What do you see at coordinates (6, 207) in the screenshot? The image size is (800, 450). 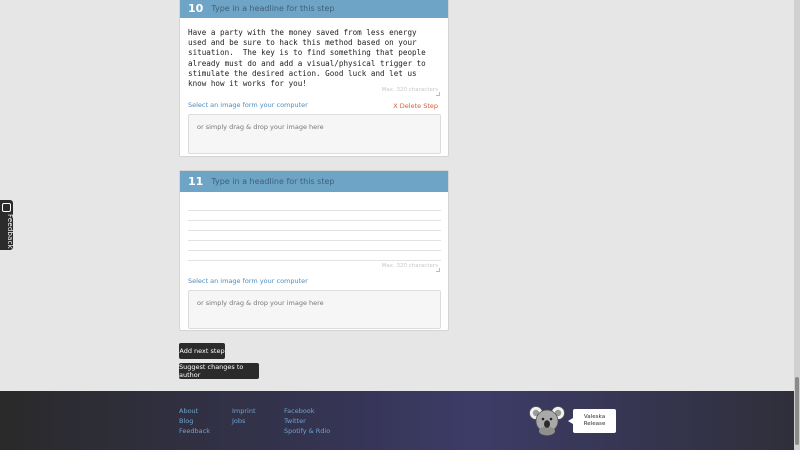 I see `chat-icon` at bounding box center [6, 207].